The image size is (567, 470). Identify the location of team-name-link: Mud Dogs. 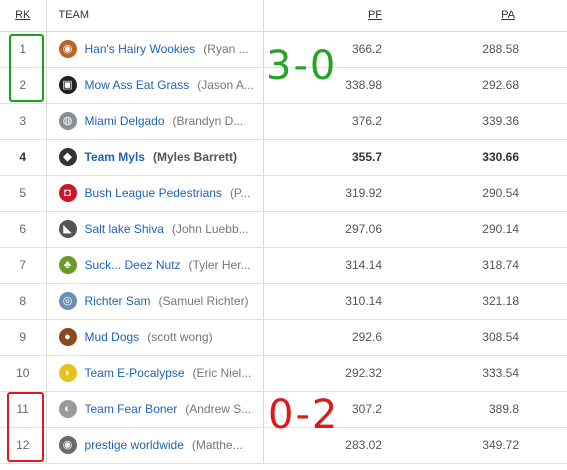
(112, 337).